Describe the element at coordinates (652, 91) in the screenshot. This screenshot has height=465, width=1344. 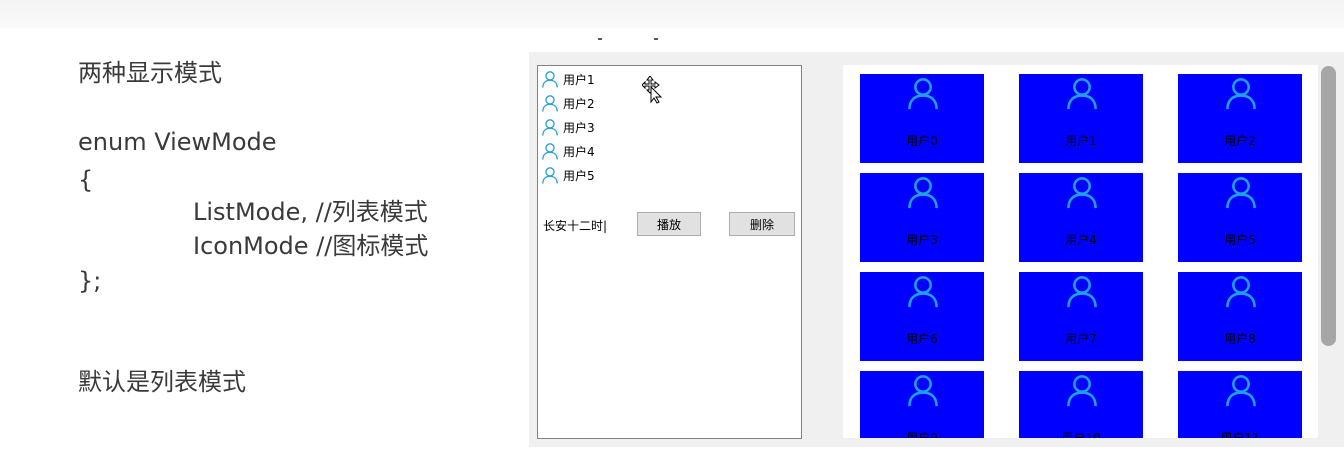
I see `move-cursor-icon` at that location.